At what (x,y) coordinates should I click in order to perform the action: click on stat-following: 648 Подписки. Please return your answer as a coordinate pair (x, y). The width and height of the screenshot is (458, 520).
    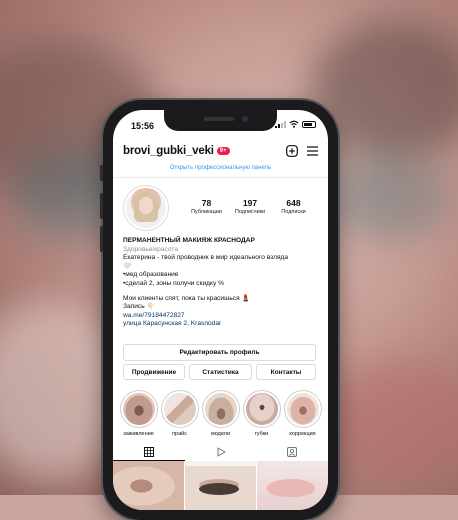
    Looking at the image, I should click on (293, 206).